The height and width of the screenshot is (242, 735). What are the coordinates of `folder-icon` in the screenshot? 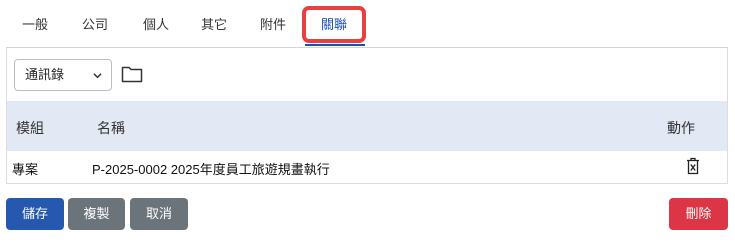 It's located at (132, 74).